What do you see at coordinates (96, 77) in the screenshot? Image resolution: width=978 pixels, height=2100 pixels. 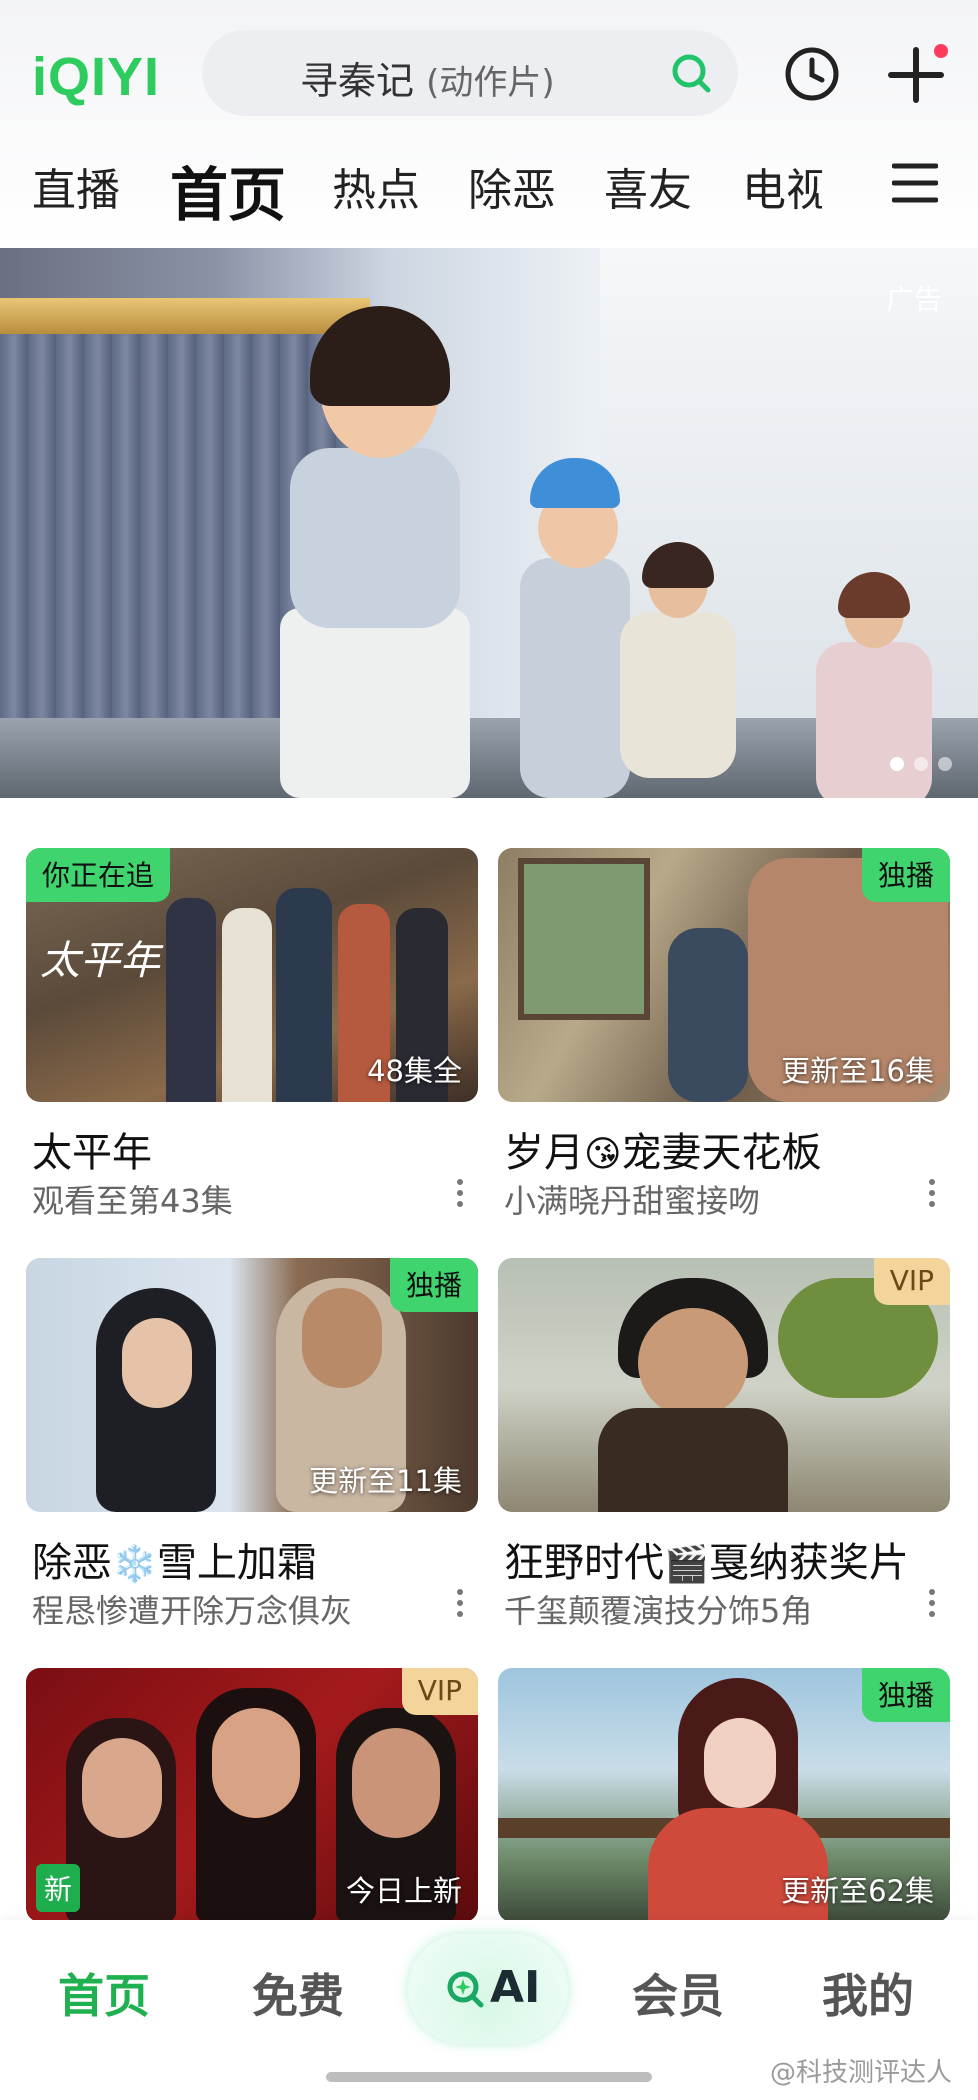 I see `iqiyi-logo: iQIYI` at bounding box center [96, 77].